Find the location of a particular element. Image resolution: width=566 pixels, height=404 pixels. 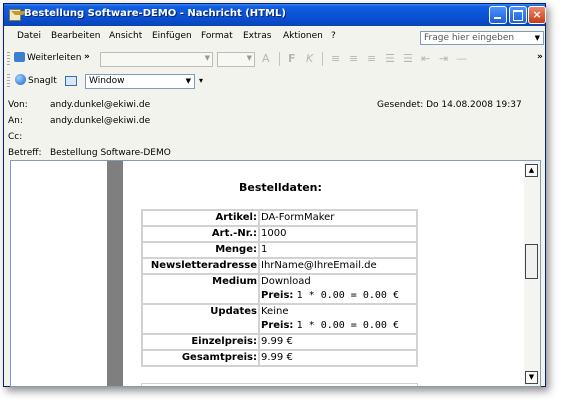

font-size-combo: ▼ is located at coordinates (236, 59).